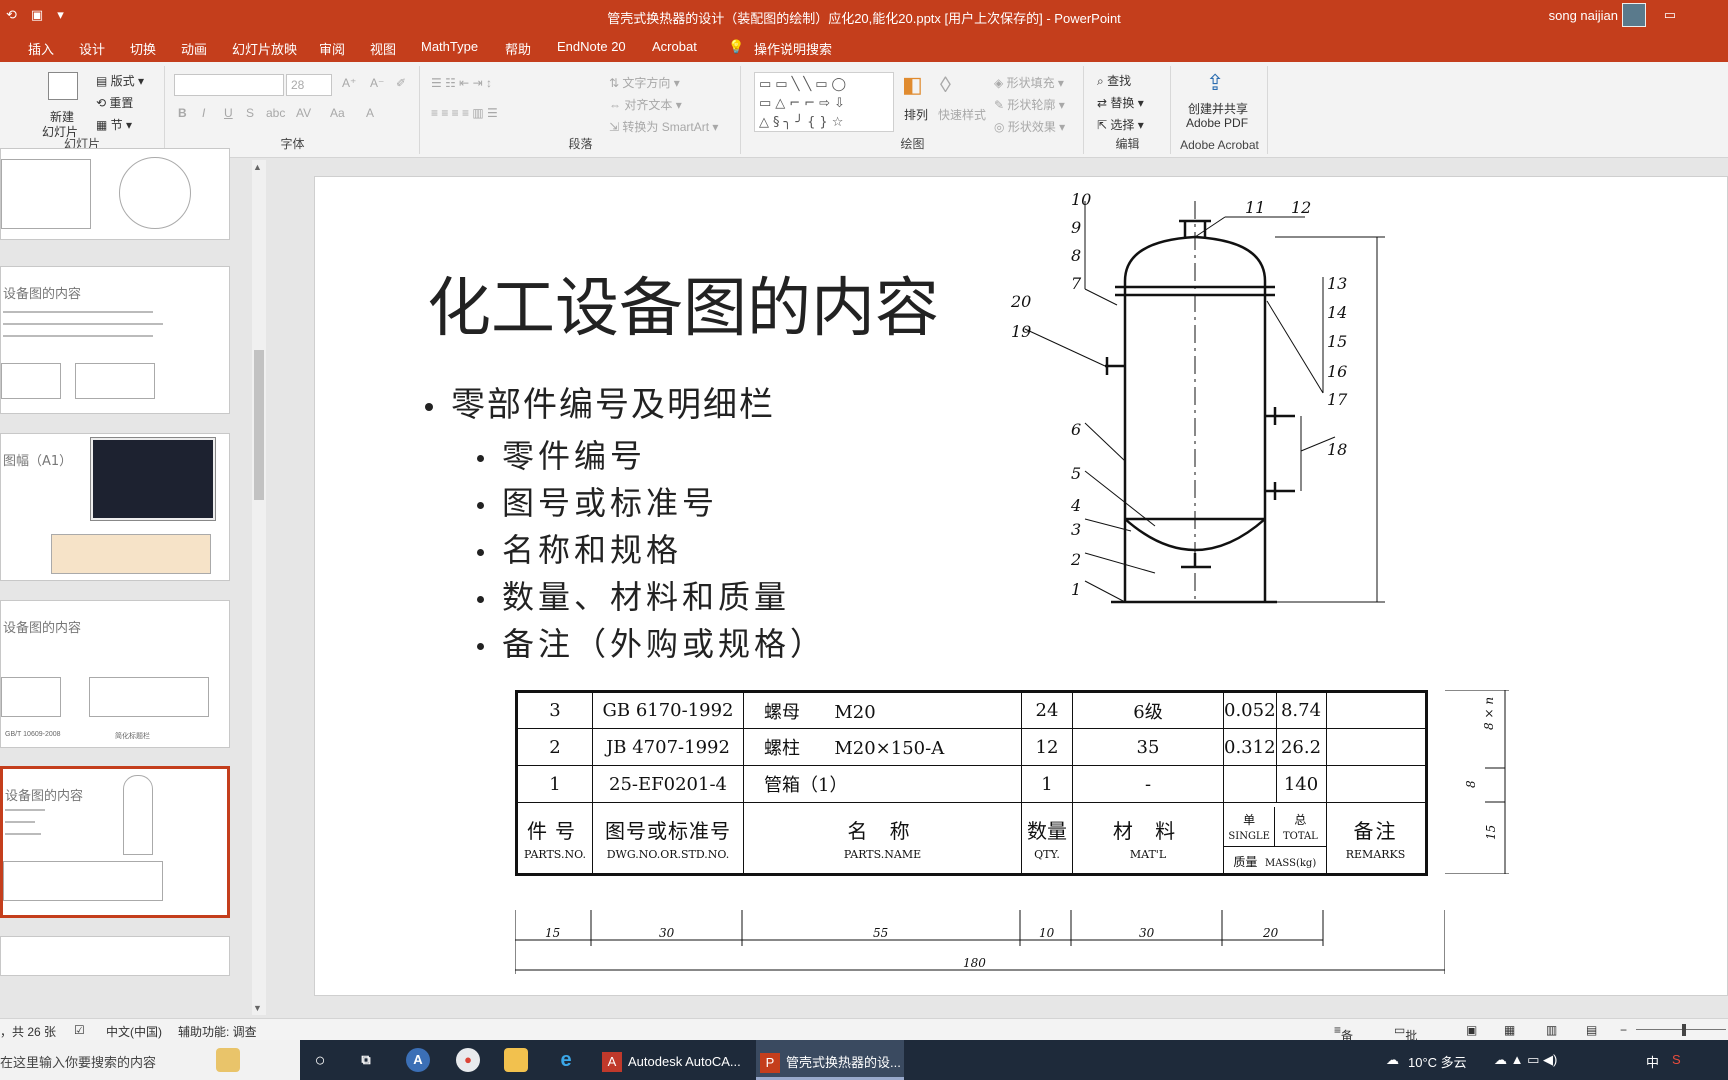  What do you see at coordinates (1634, 15) in the screenshot?
I see `avatar` at bounding box center [1634, 15].